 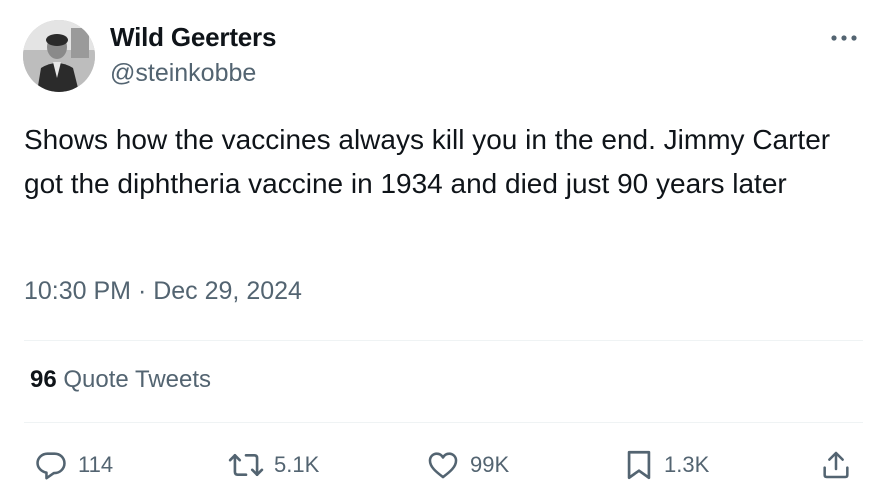 I want to click on reply-button: 114, so click(x=73, y=465).